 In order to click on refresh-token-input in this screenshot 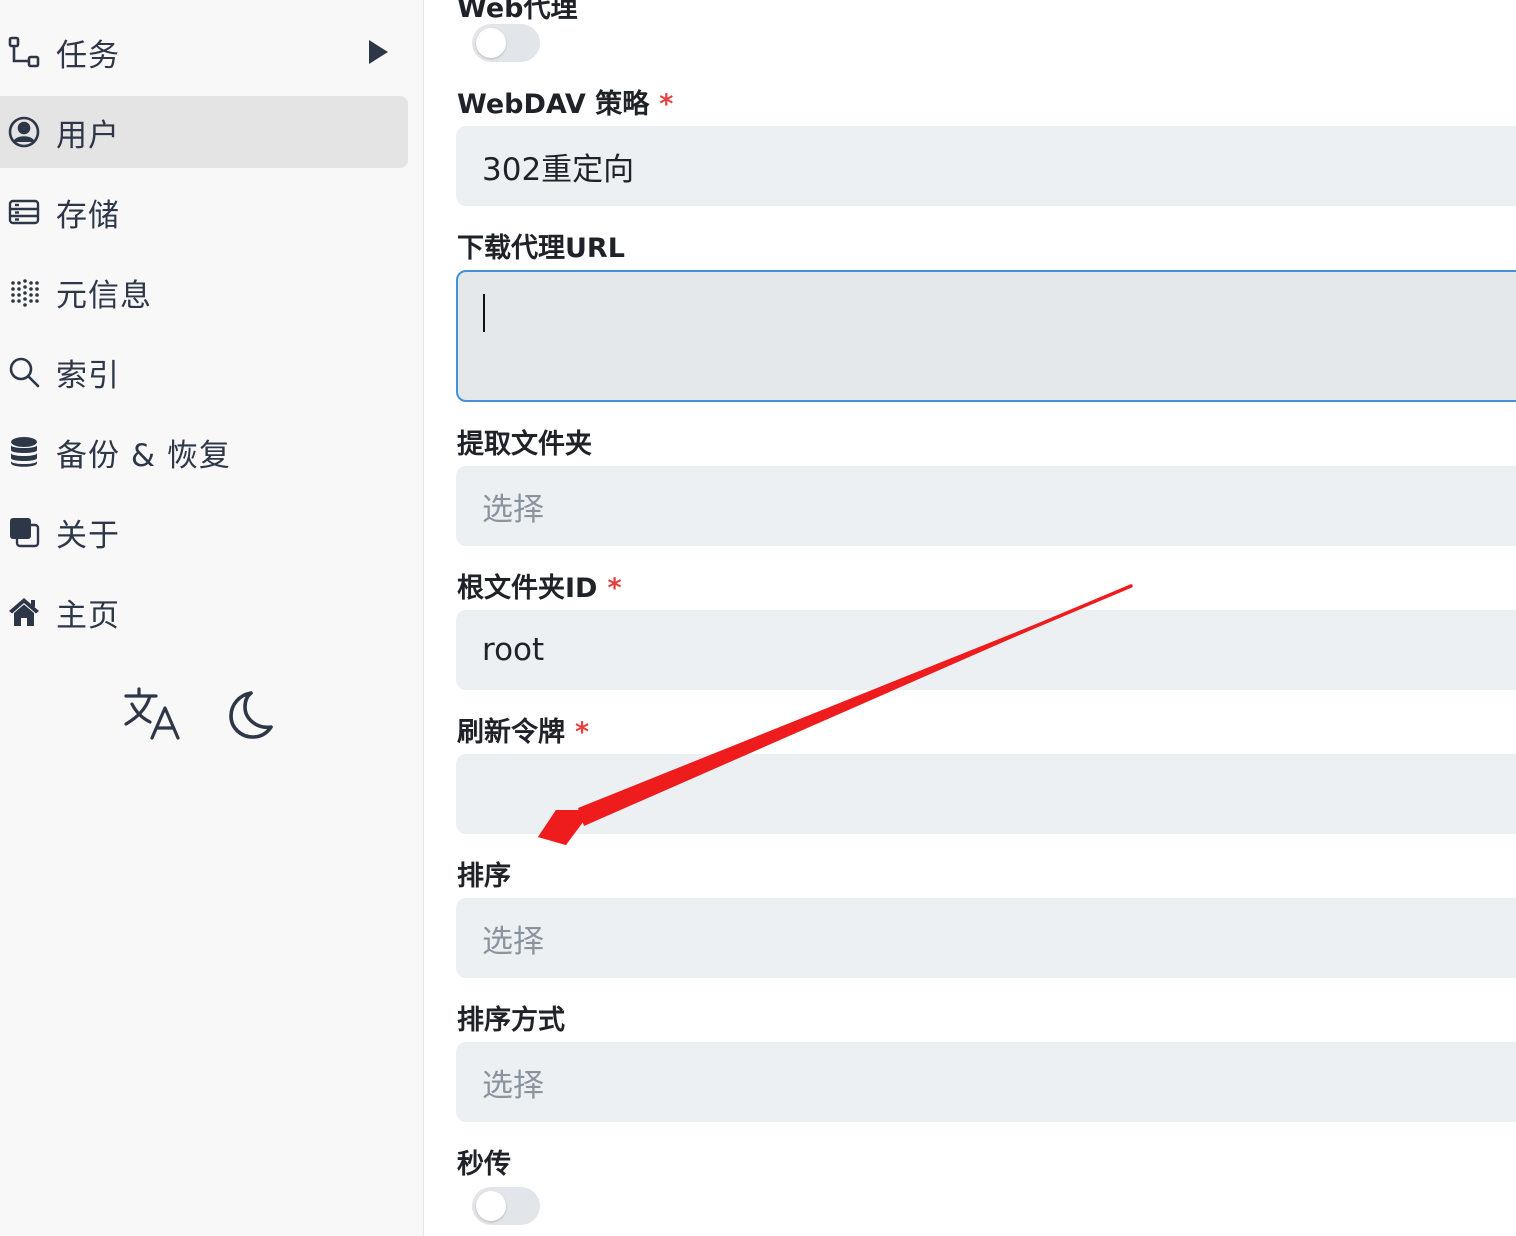, I will do `click(986, 794)`.